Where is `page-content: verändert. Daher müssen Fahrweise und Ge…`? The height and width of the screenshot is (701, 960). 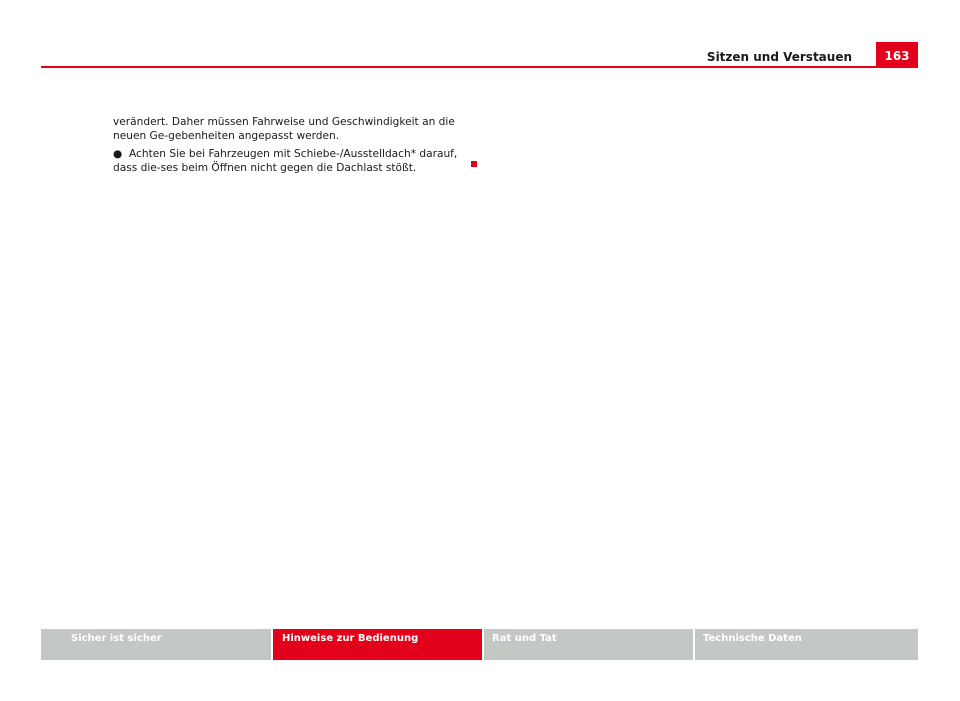
page-content: verändert. Daher müssen Fahrweise und Ge… is located at coordinates (298, 147).